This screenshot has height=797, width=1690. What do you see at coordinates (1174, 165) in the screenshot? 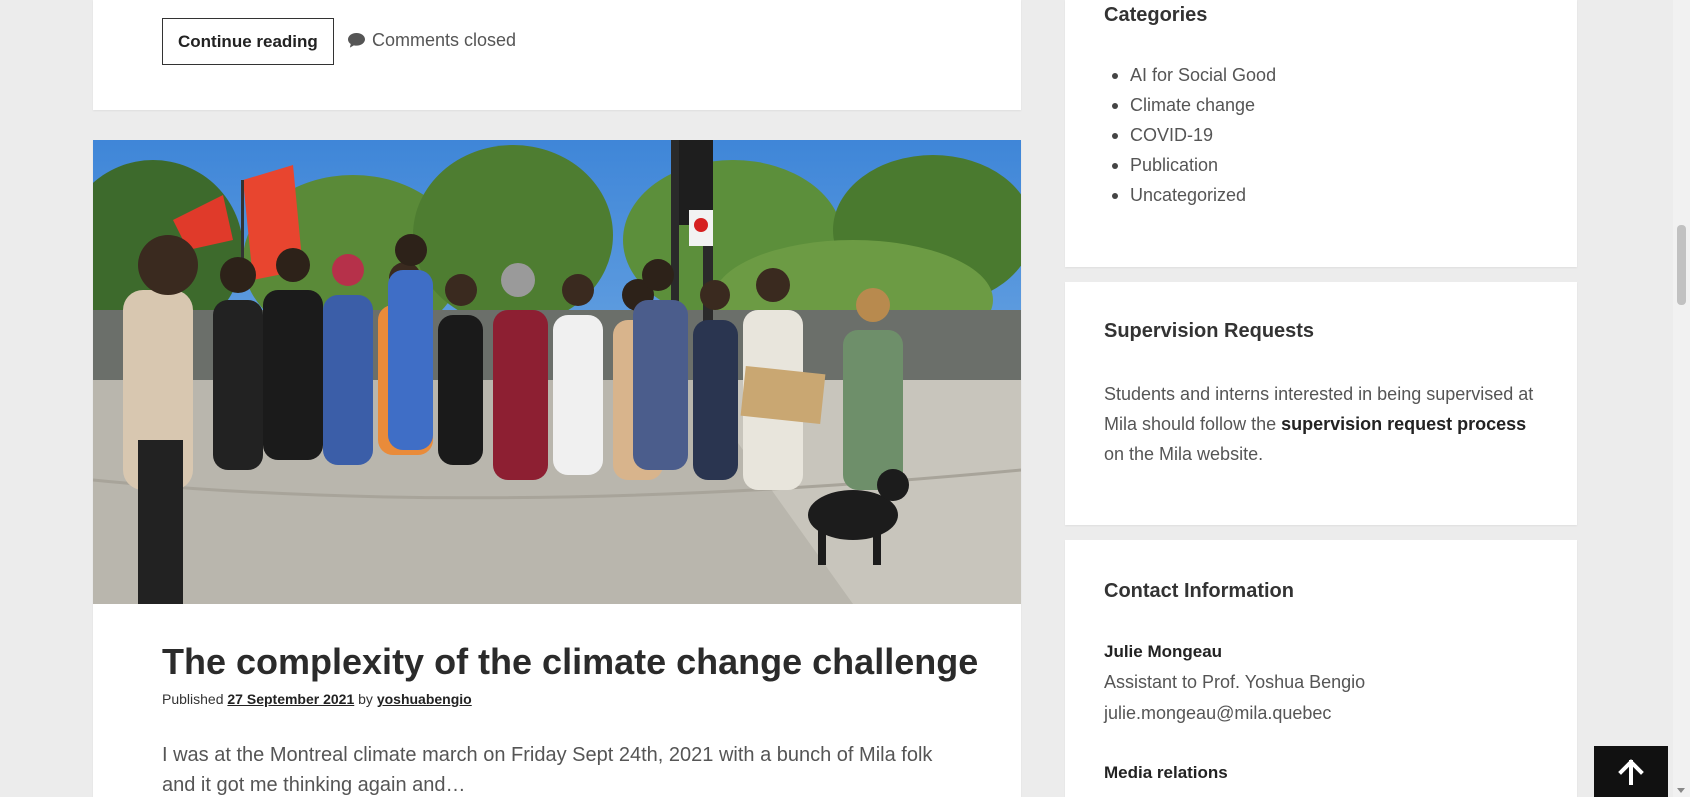
I see `category-link-publication: Publication` at bounding box center [1174, 165].